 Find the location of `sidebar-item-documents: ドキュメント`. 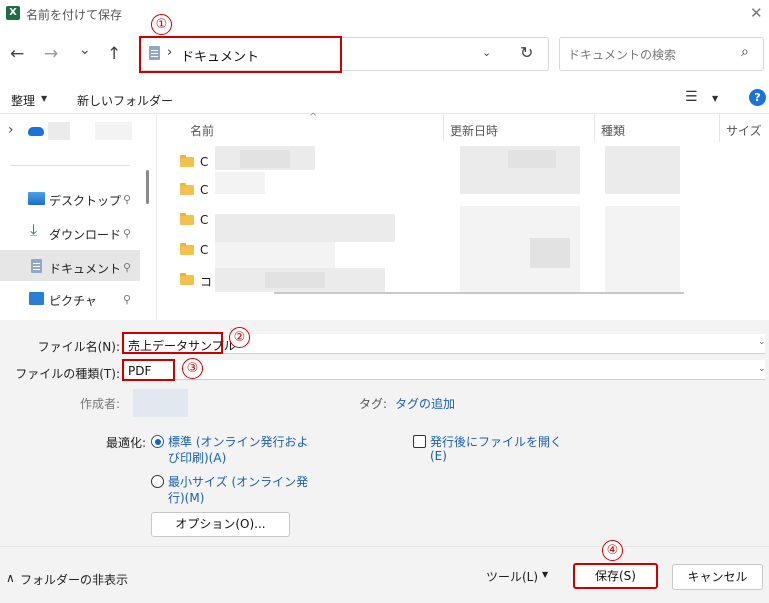

sidebar-item-documents: ドキュメント is located at coordinates (85, 268).